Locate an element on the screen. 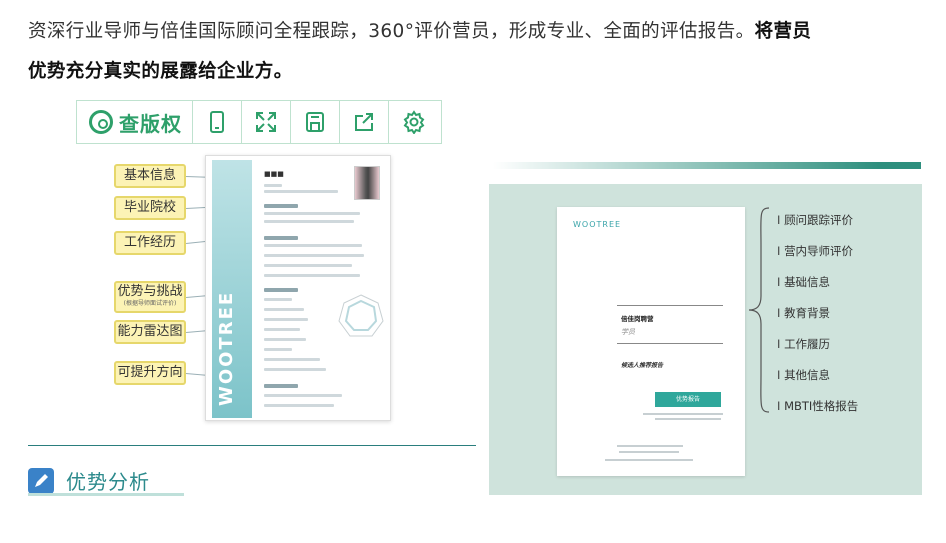 Image resolution: width=946 pixels, height=543 pixels. share-icon is located at coordinates (364, 122).